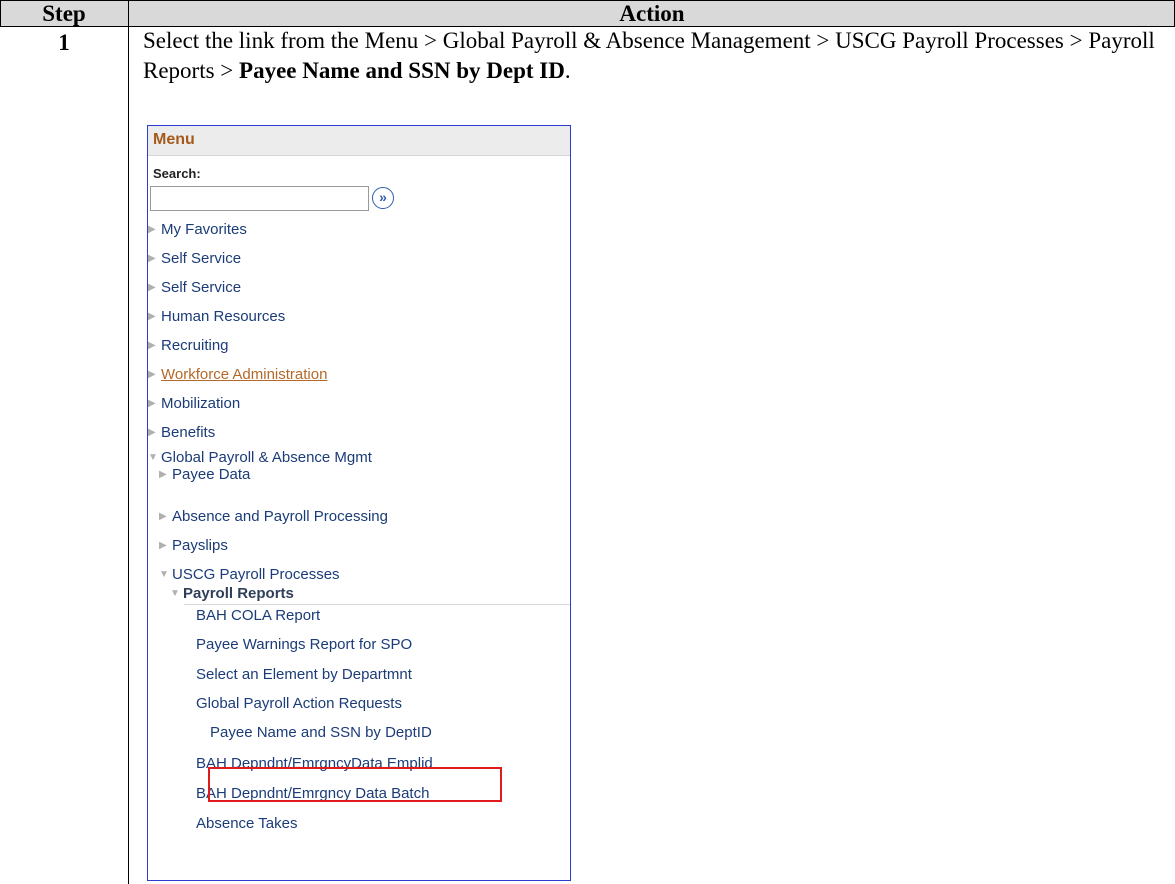 The image size is (1175, 884). I want to click on go-arrow-icon: », so click(383, 198).